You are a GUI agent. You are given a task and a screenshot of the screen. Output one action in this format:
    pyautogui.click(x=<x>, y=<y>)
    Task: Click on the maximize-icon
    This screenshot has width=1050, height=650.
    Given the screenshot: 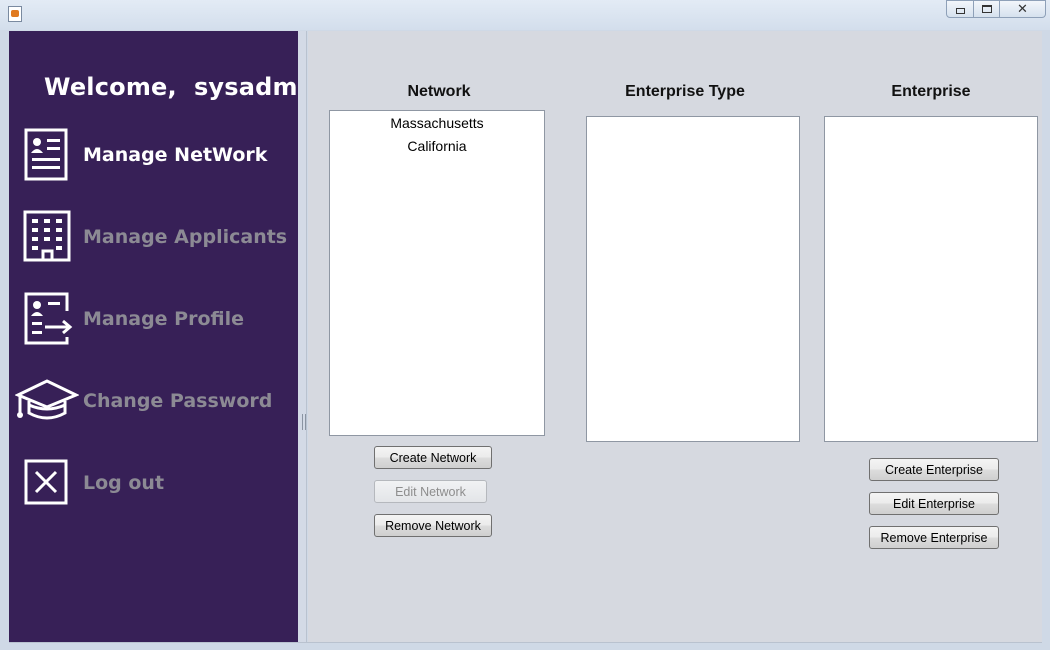 What is the action you would take?
    pyautogui.click(x=986, y=9)
    